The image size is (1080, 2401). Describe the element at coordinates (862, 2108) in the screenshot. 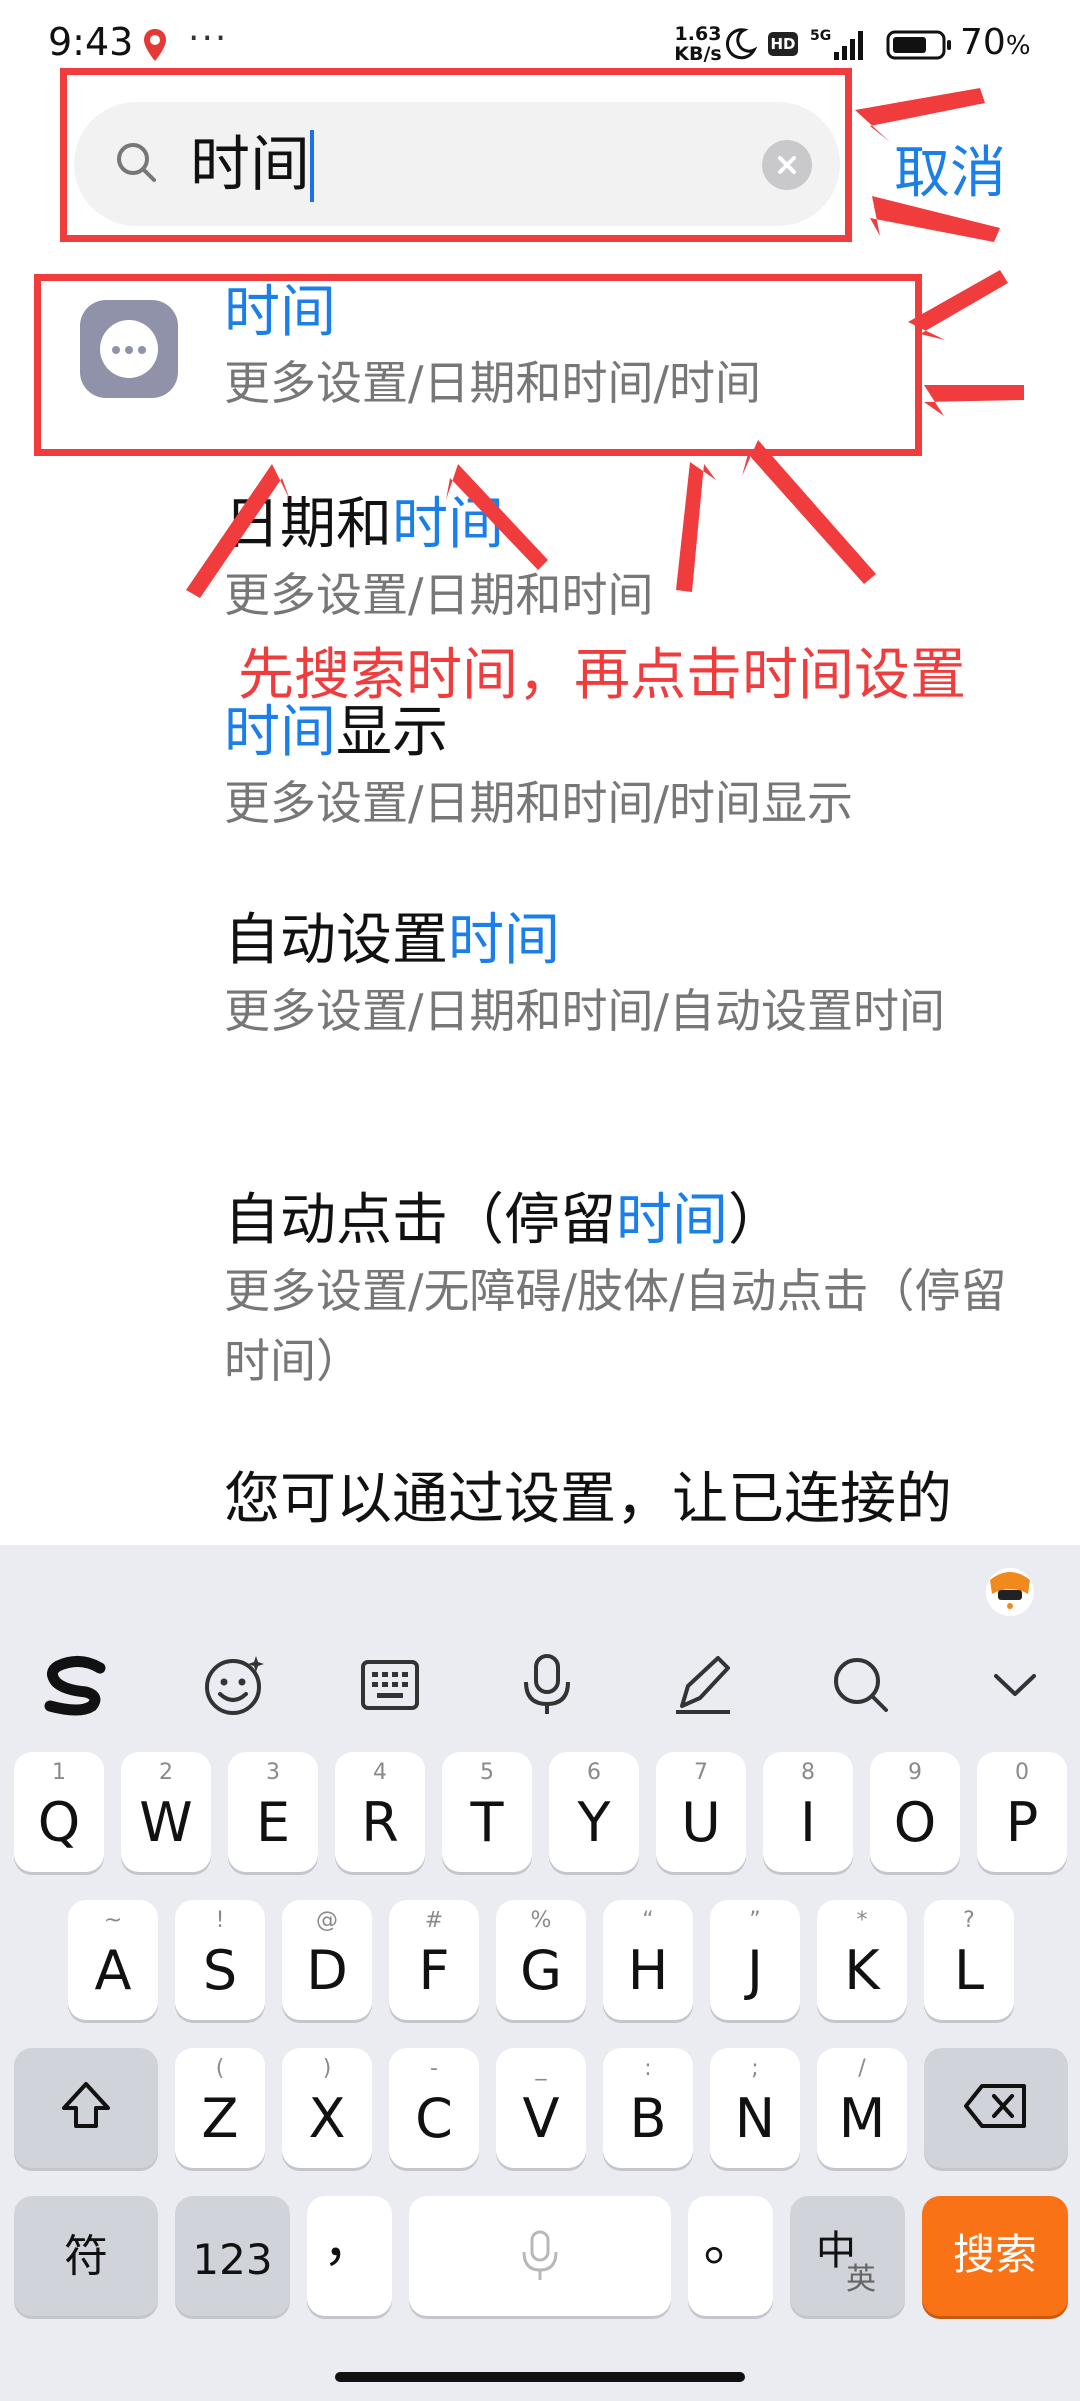

I see `key-m: / M` at that location.